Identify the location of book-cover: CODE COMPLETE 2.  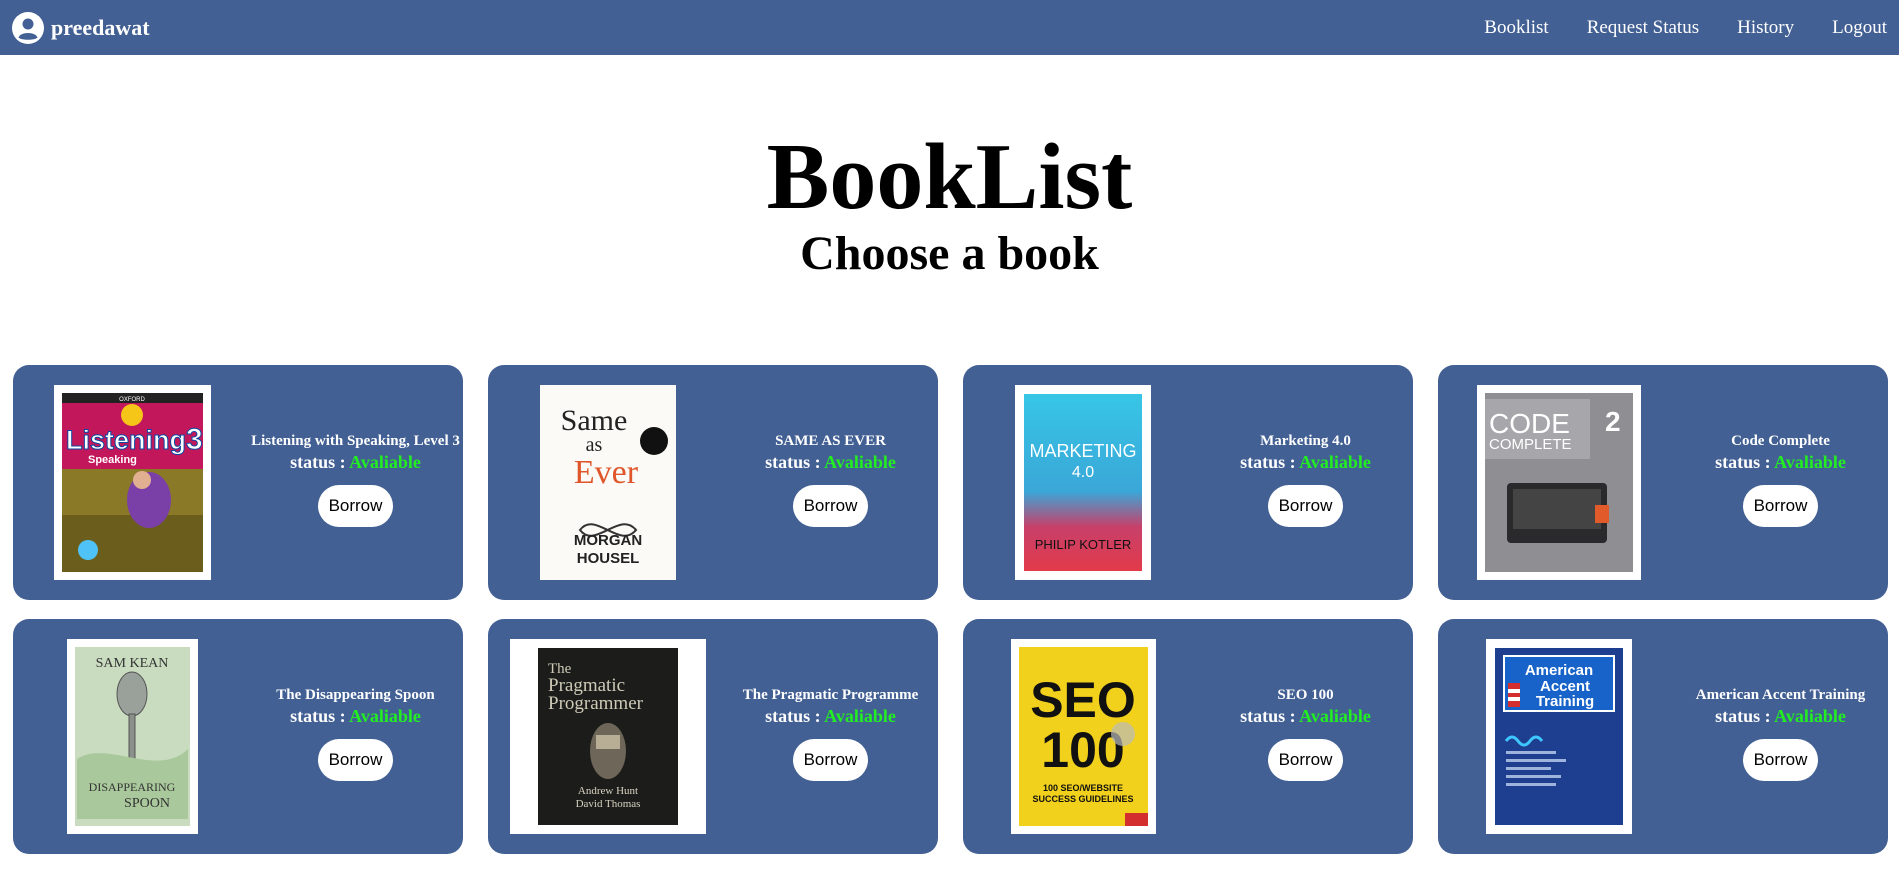
(1559, 482).